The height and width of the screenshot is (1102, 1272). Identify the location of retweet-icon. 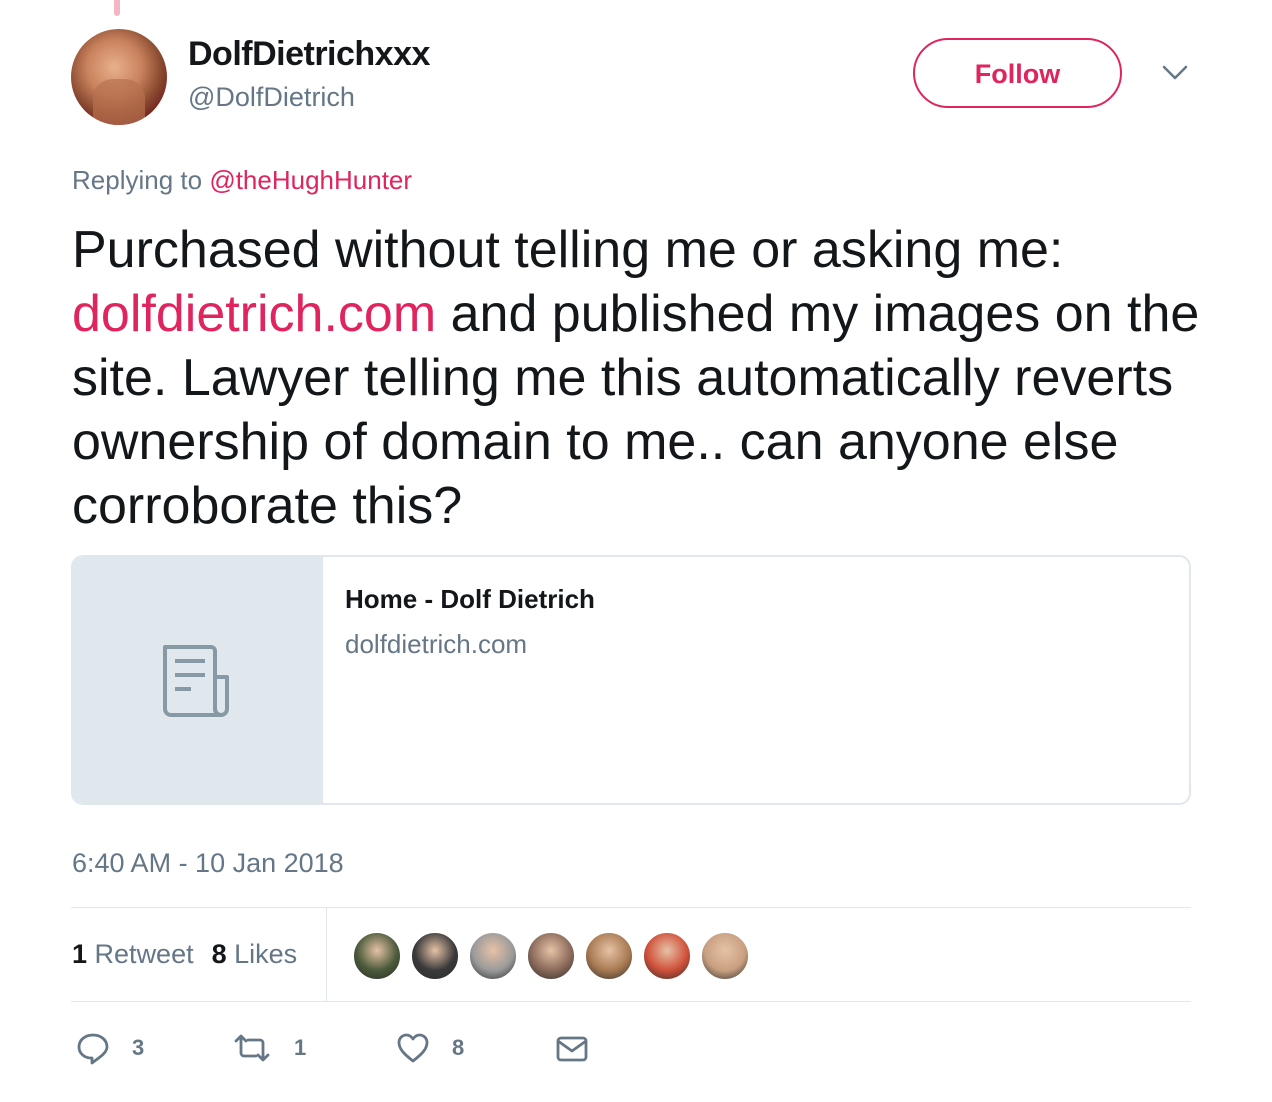
(252, 1048).